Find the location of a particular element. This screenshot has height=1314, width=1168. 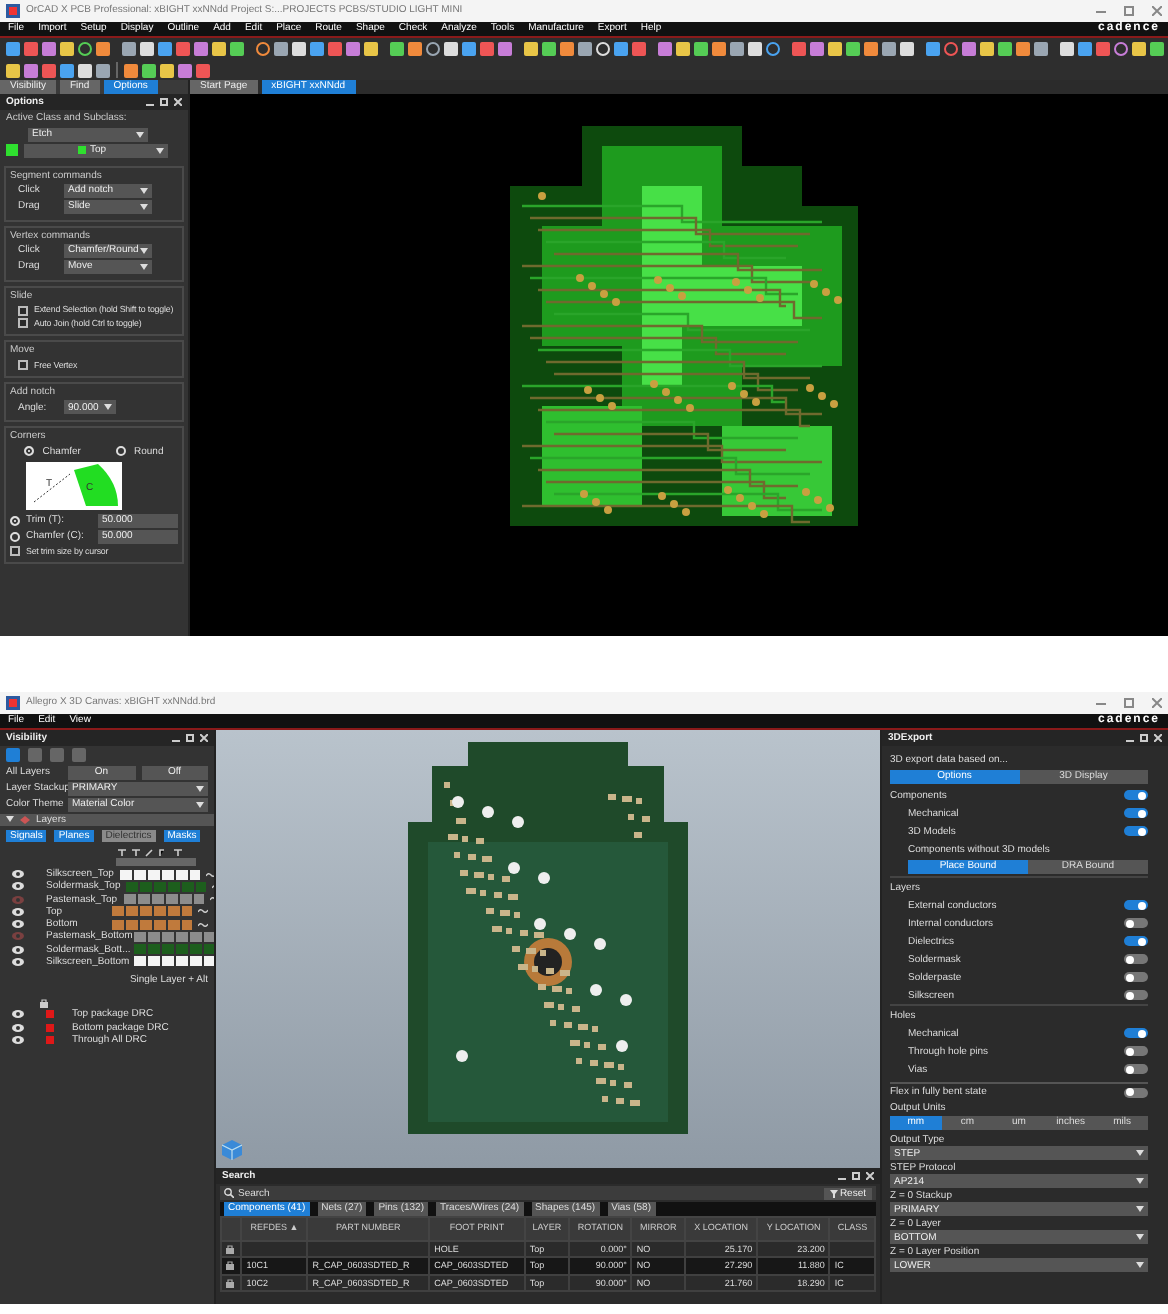

wave-icon is located at coordinates (209, 874).